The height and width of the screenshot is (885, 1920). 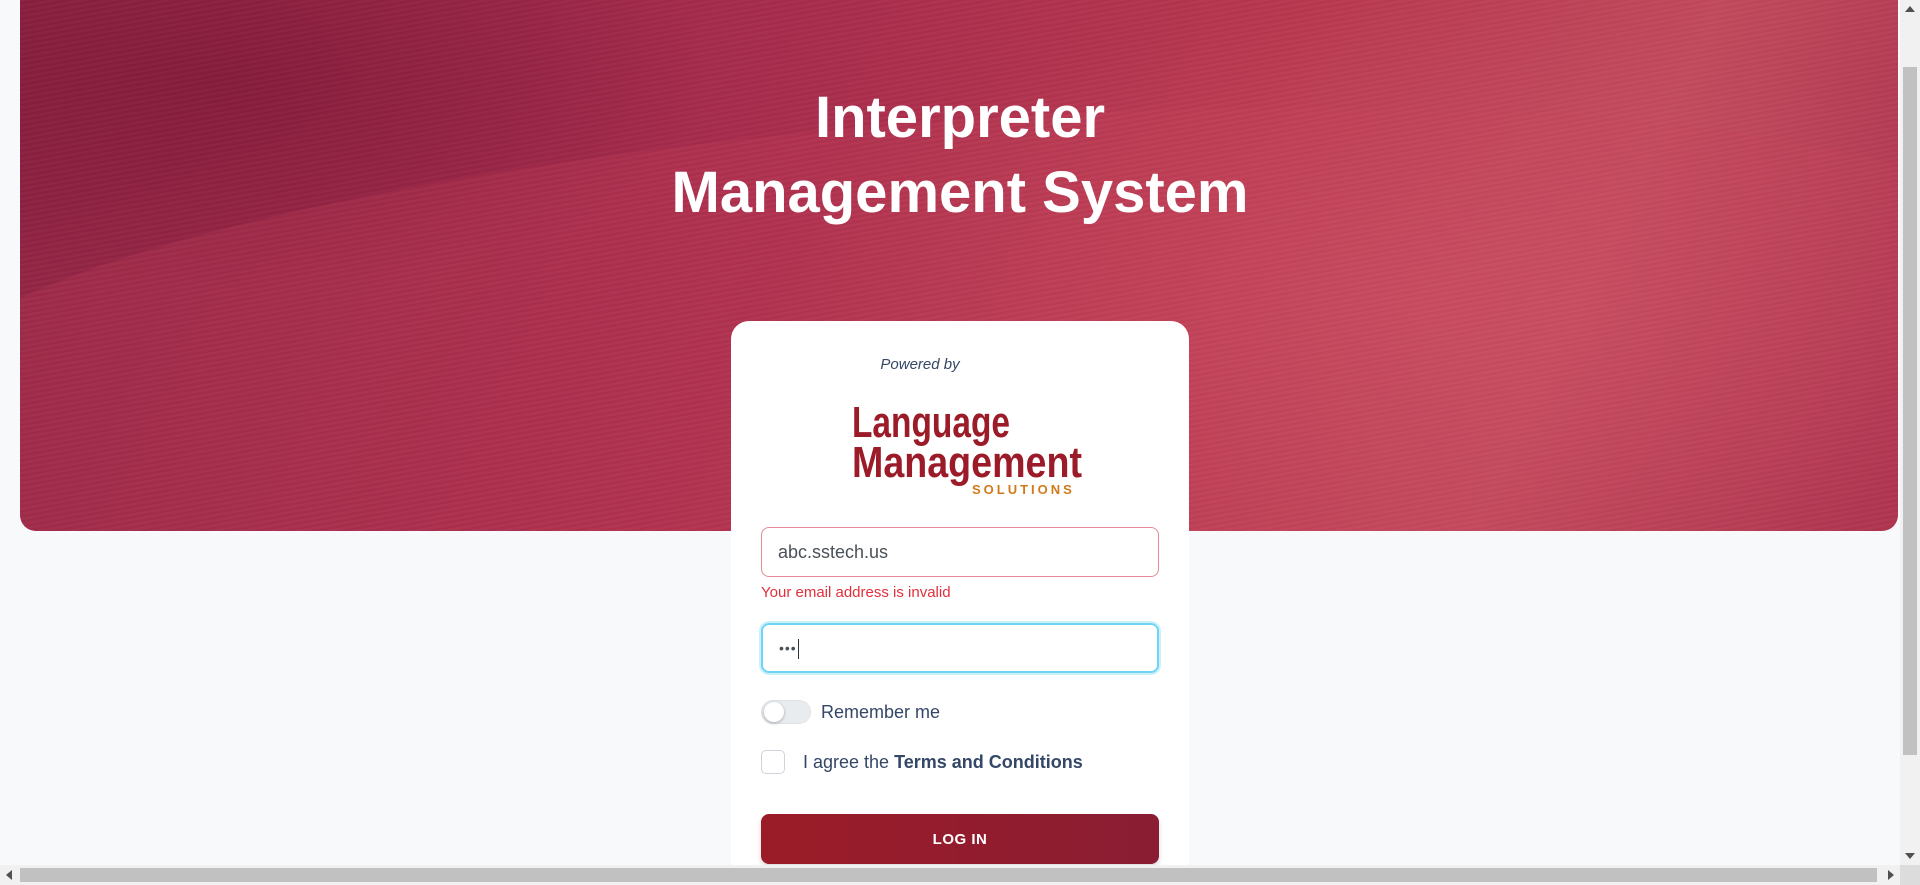 I want to click on horizontal-scrollbar, so click(x=950, y=875).